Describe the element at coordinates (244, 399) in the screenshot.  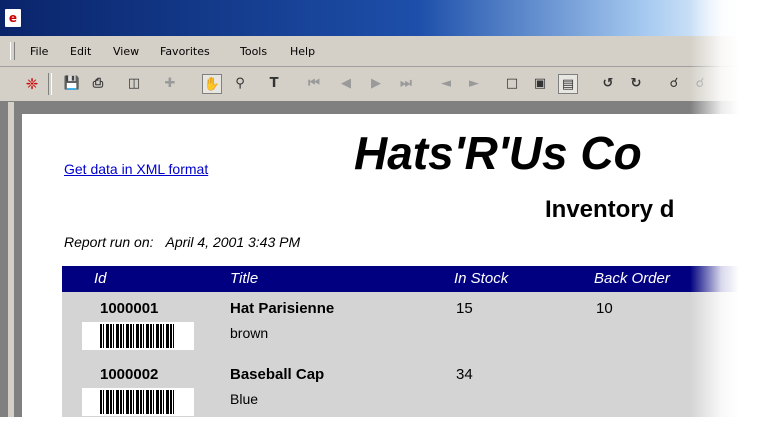
I see `item-color: Blue` at that location.